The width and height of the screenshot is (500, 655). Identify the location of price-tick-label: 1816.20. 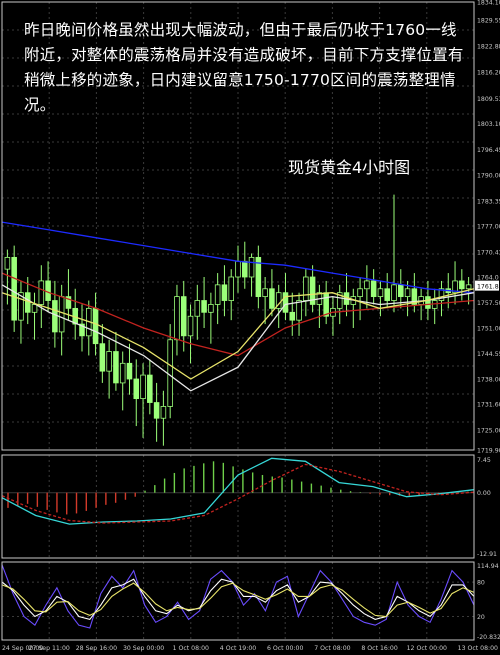
(488, 73).